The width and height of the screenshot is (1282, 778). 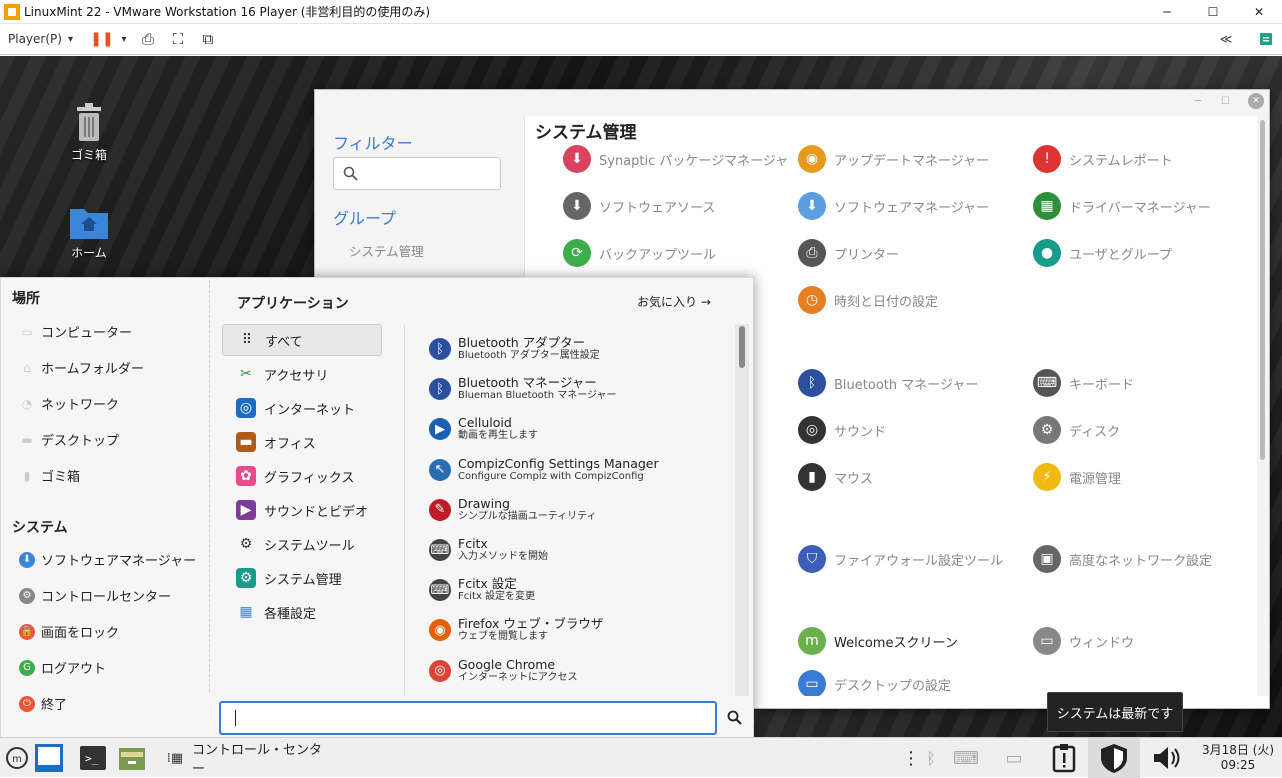 What do you see at coordinates (1102, 253) in the screenshot?
I see `cc-item: ● ユーザとグループ` at bounding box center [1102, 253].